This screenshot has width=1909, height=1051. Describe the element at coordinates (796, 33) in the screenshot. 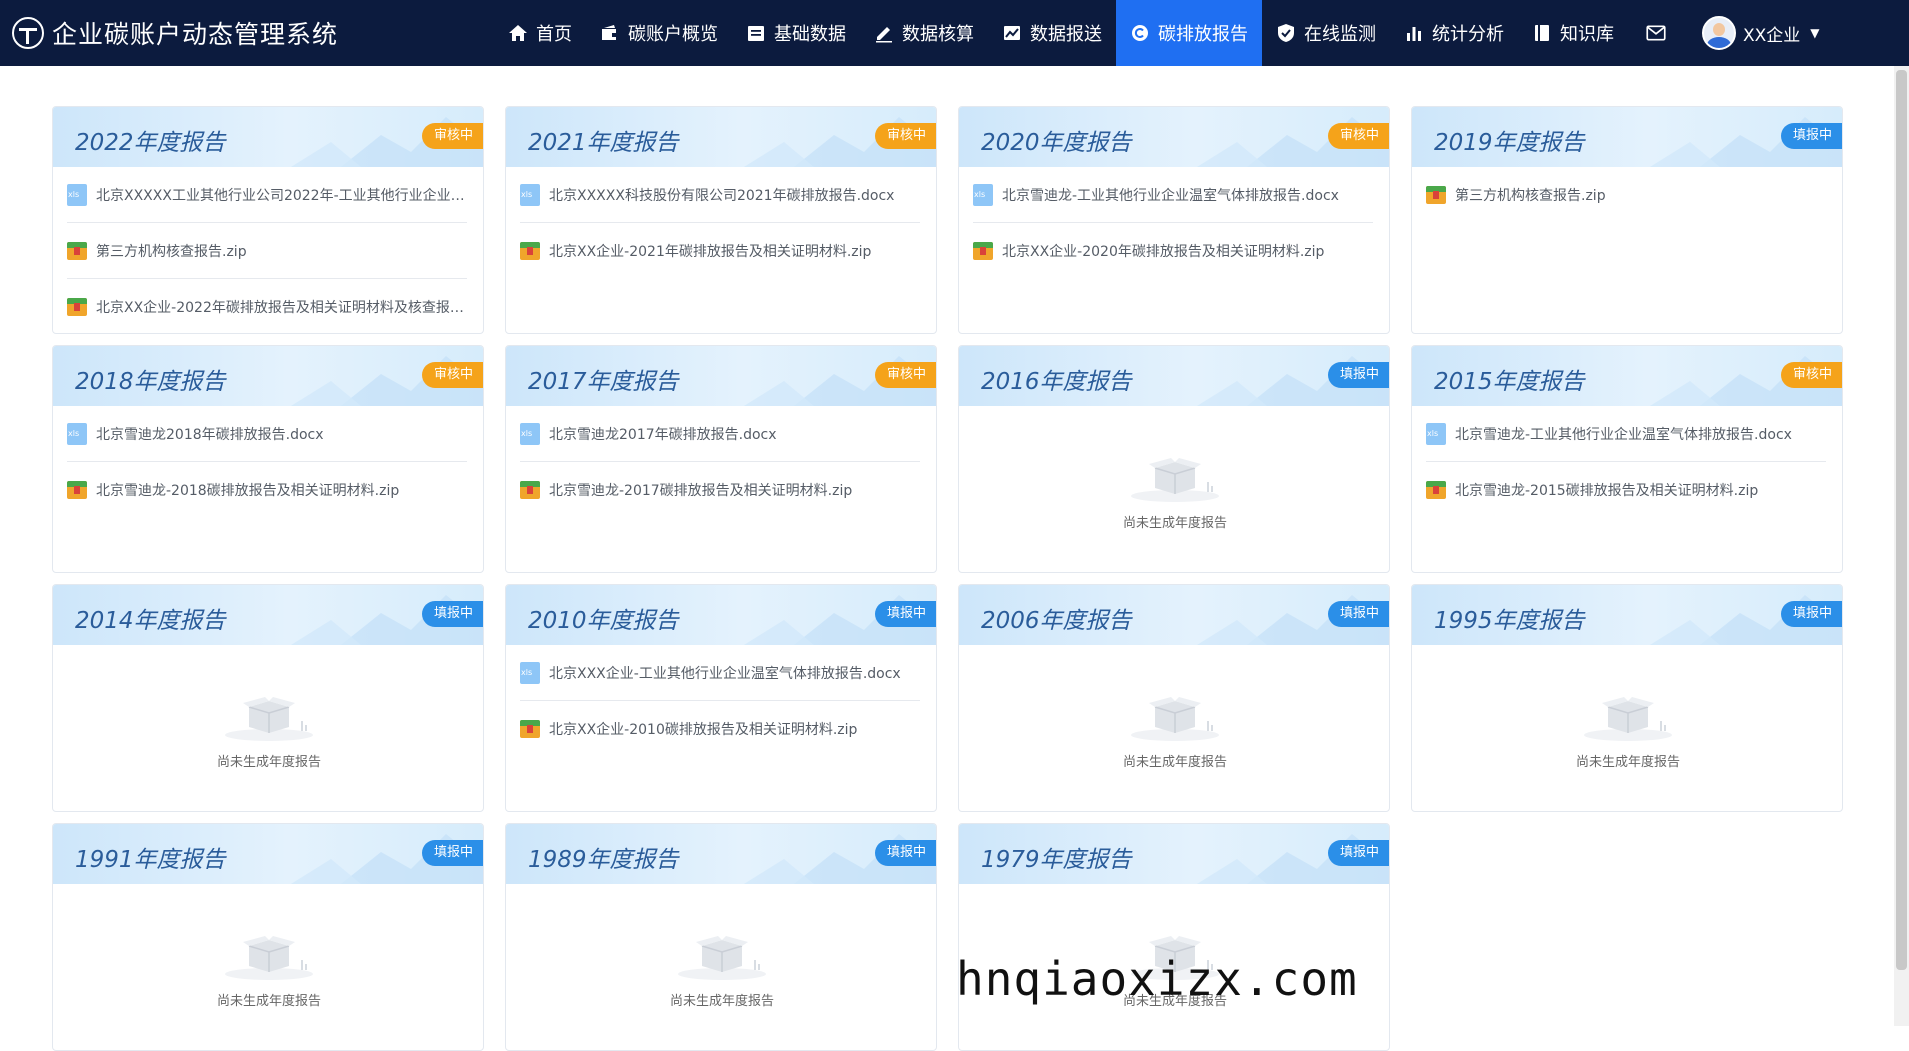

I see `nav-item-2: 基础数据` at that location.